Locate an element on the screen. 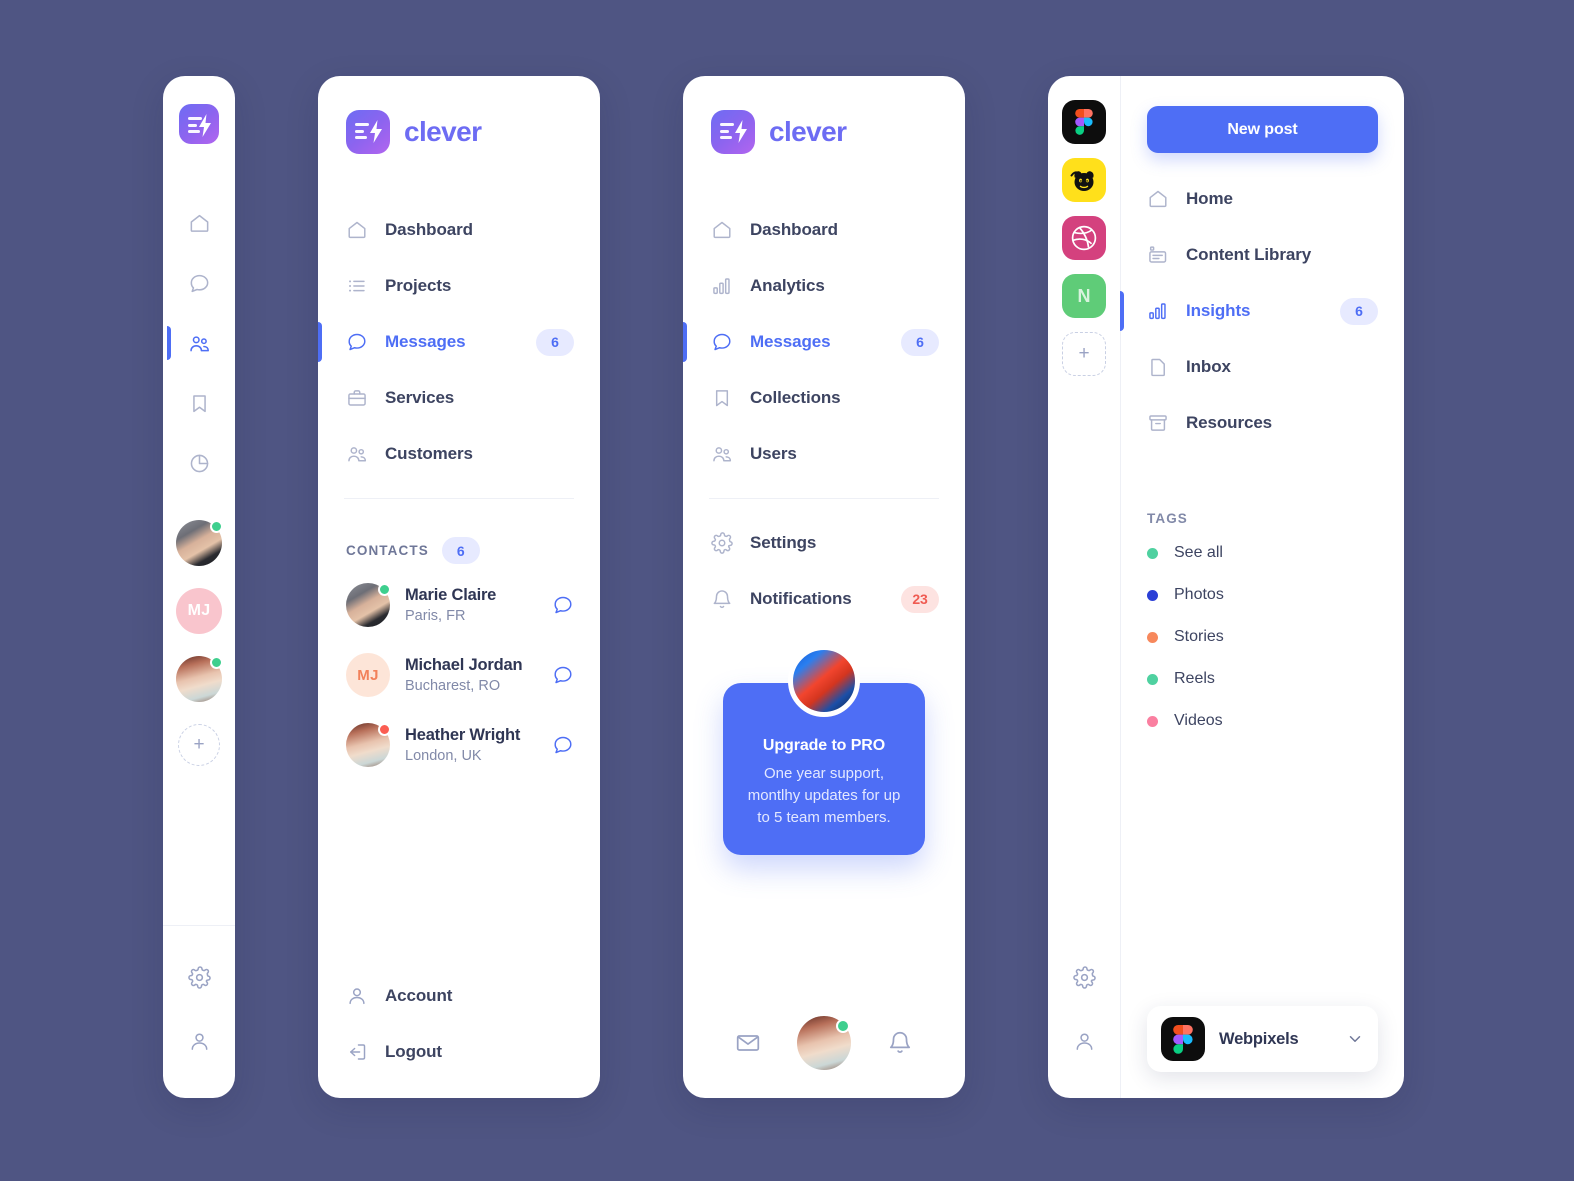 The width and height of the screenshot is (1574, 1181). app-rail-bottom is located at coordinates (1084, 1029).